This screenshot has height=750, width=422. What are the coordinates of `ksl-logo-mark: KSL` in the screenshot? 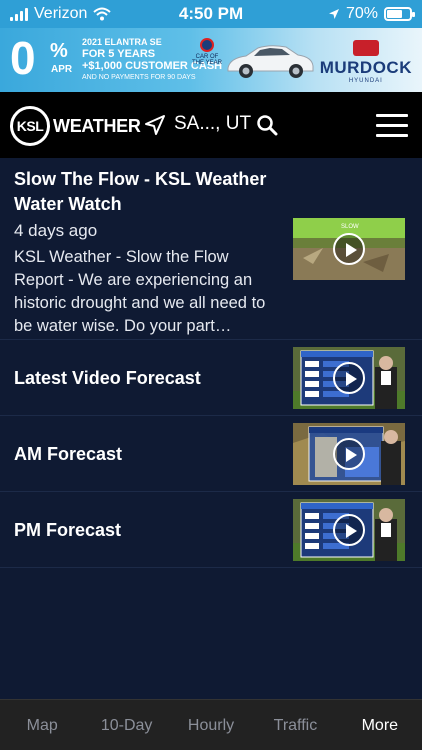 It's located at (30, 126).